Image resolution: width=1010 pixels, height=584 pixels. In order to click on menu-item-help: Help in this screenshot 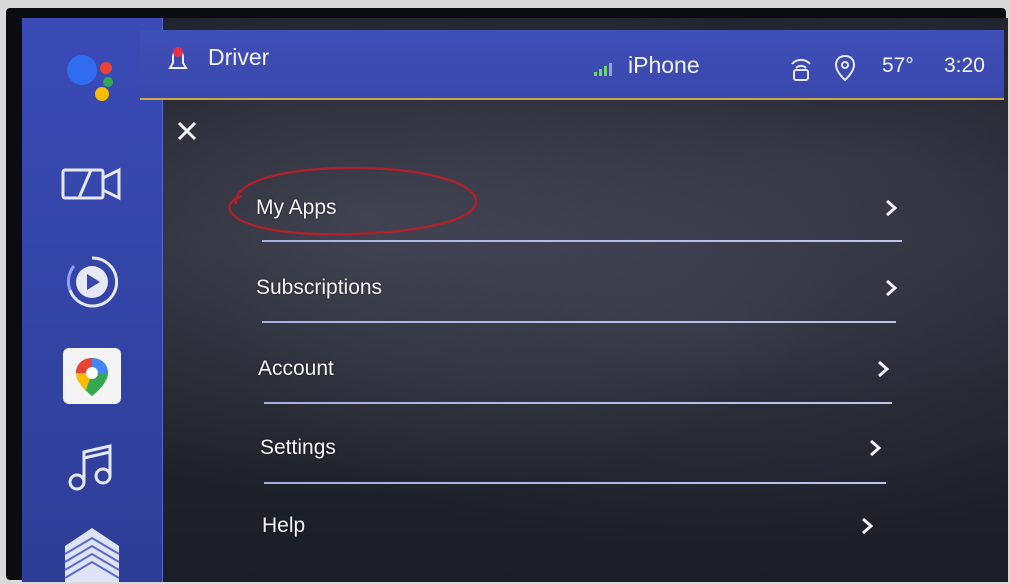, I will do `click(572, 526)`.